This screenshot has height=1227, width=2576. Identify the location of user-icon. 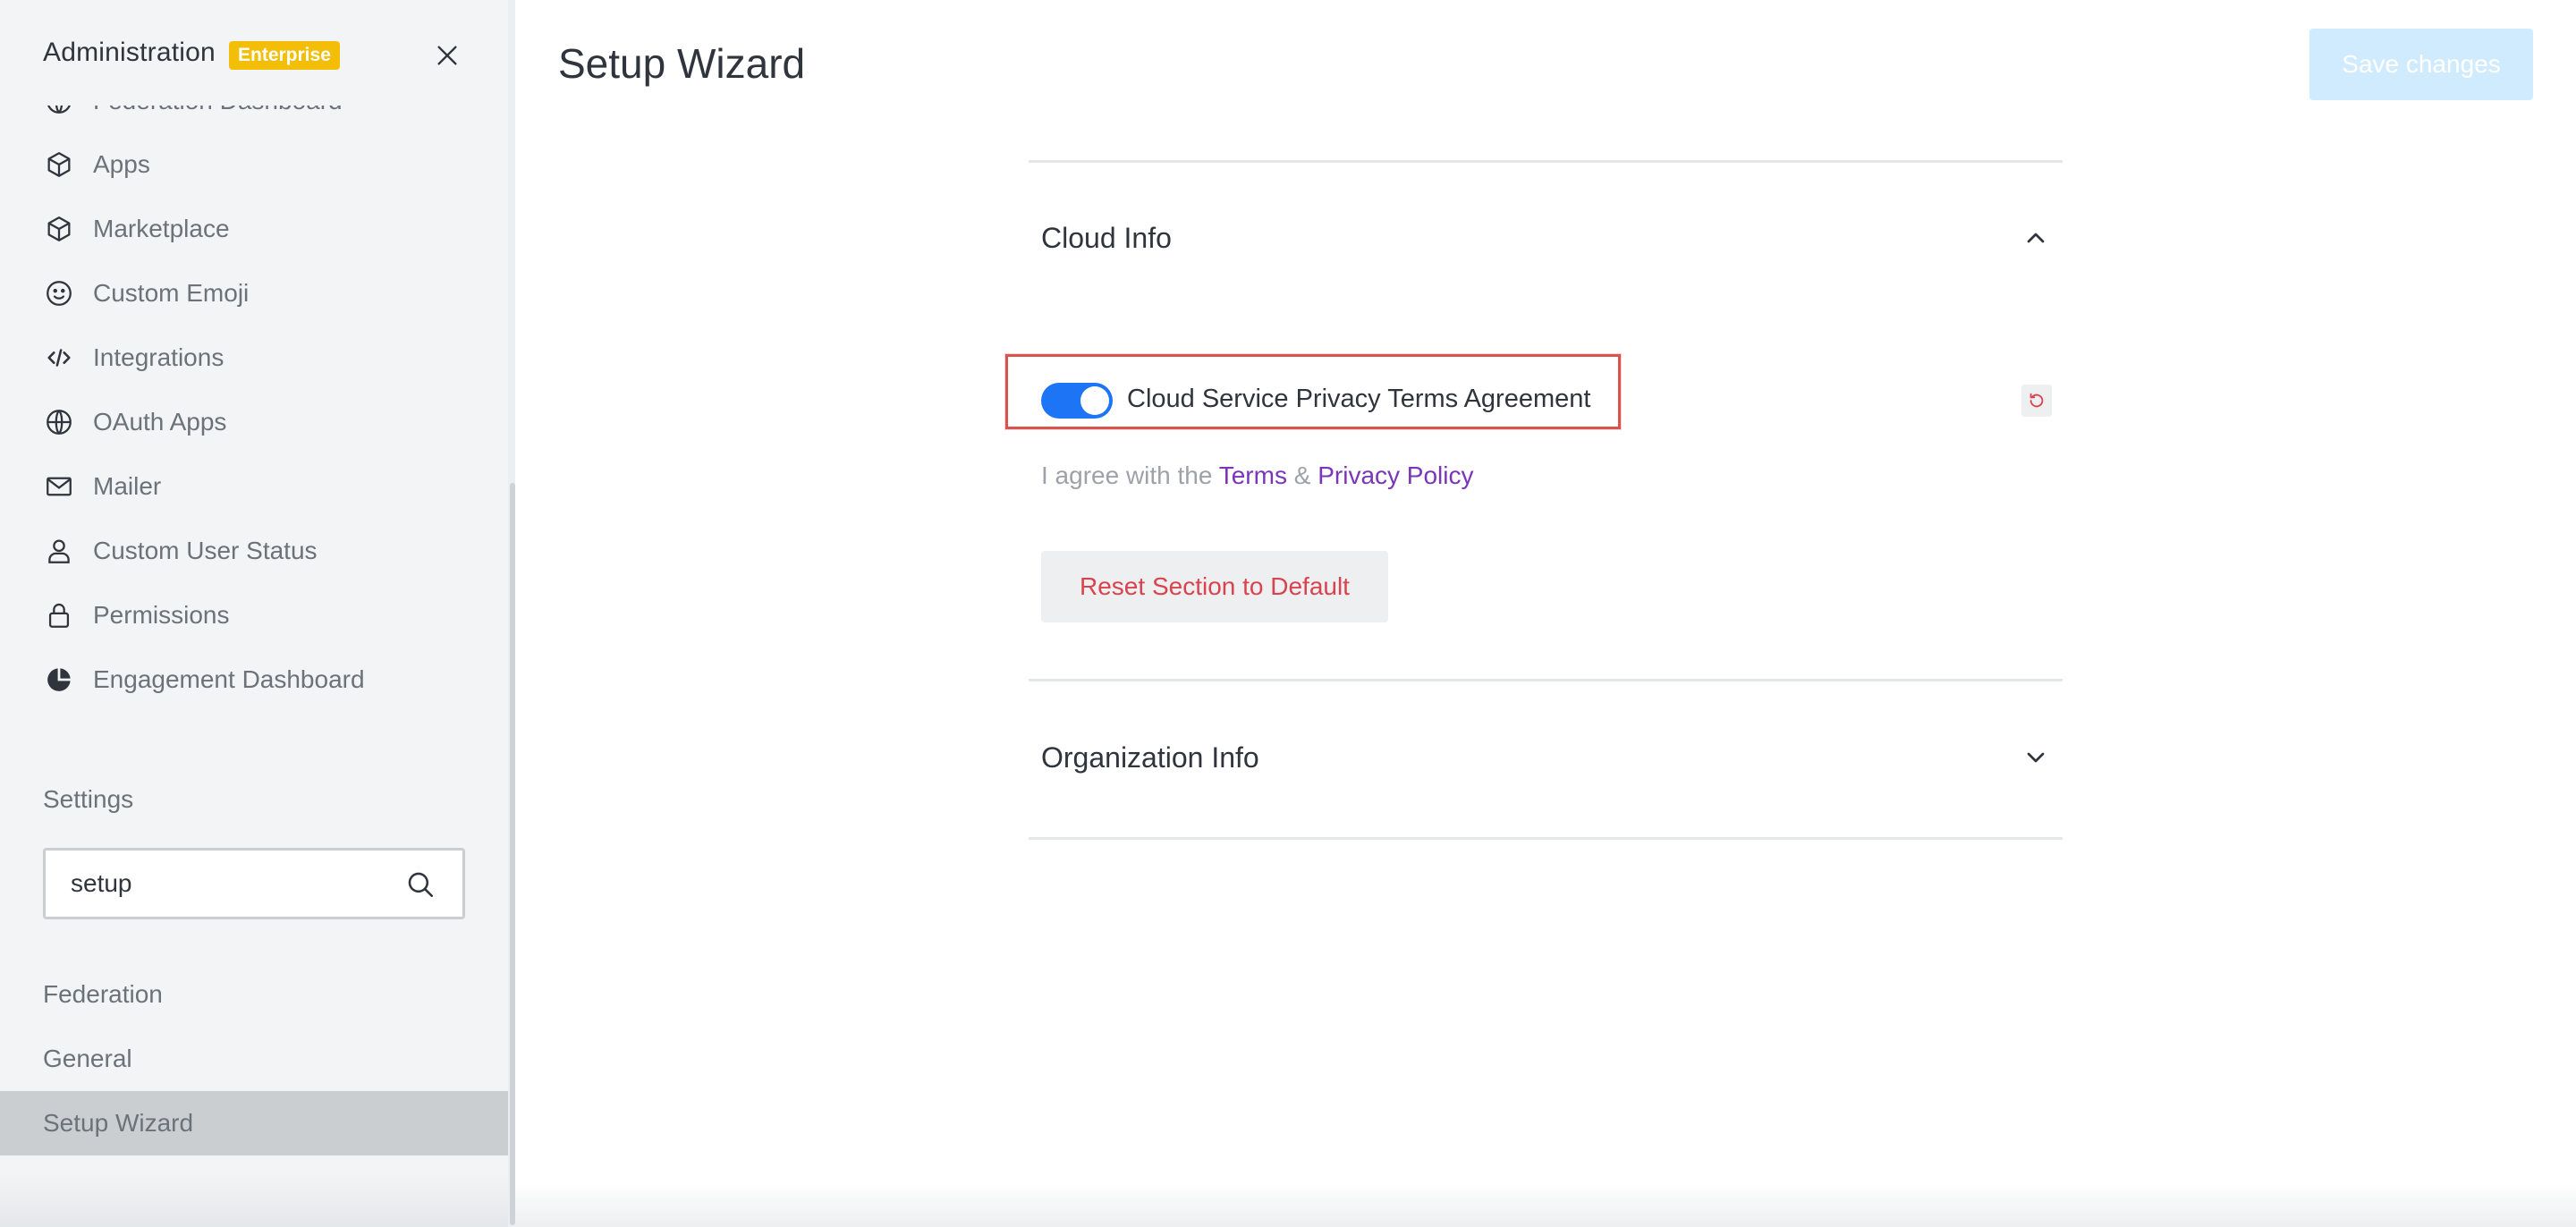
(59, 551).